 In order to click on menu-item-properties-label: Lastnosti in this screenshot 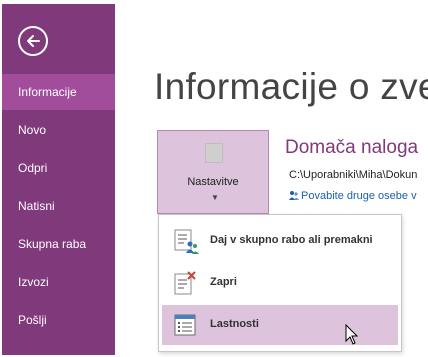, I will do `click(234, 324)`.